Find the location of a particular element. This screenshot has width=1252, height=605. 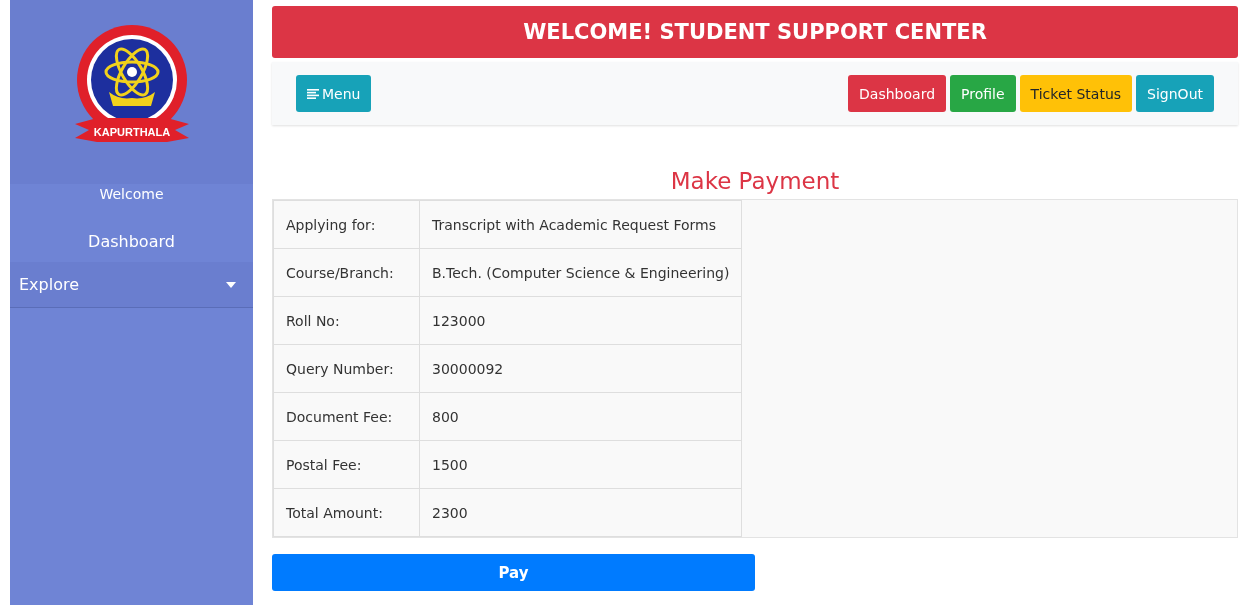

page-title: Make Payment is located at coordinates (755, 181).